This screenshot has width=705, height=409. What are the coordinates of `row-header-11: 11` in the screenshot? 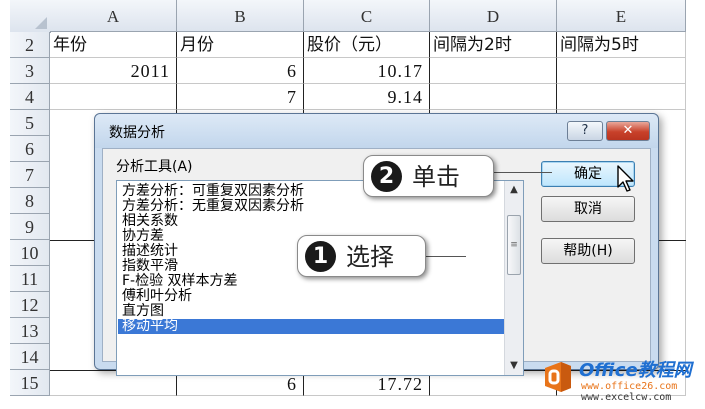 It's located at (30, 279).